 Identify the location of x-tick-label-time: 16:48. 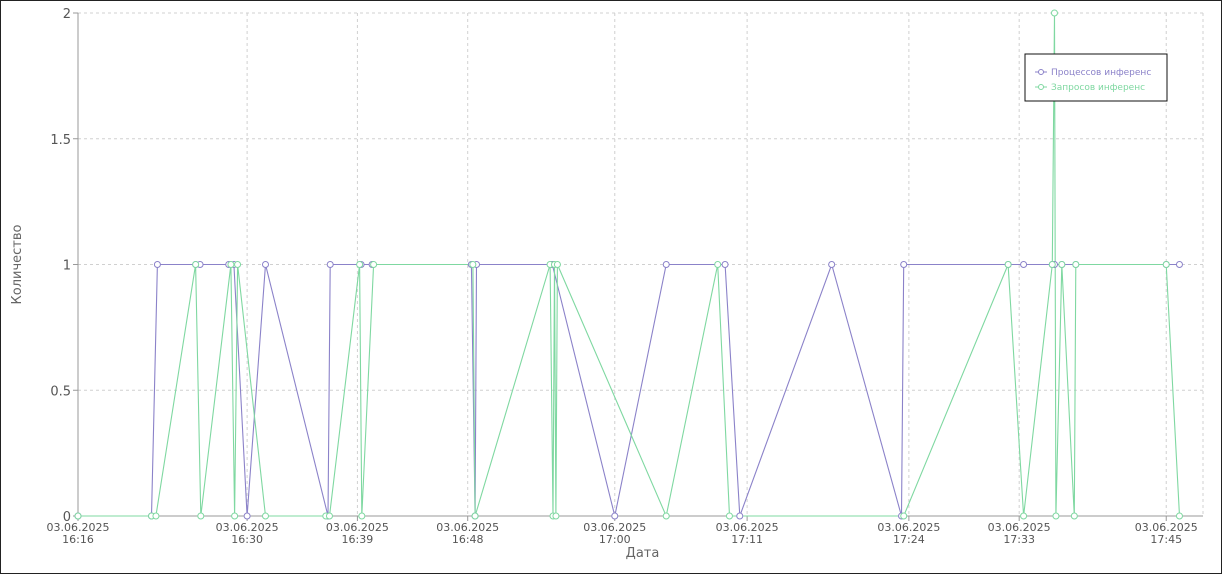
(468, 539).